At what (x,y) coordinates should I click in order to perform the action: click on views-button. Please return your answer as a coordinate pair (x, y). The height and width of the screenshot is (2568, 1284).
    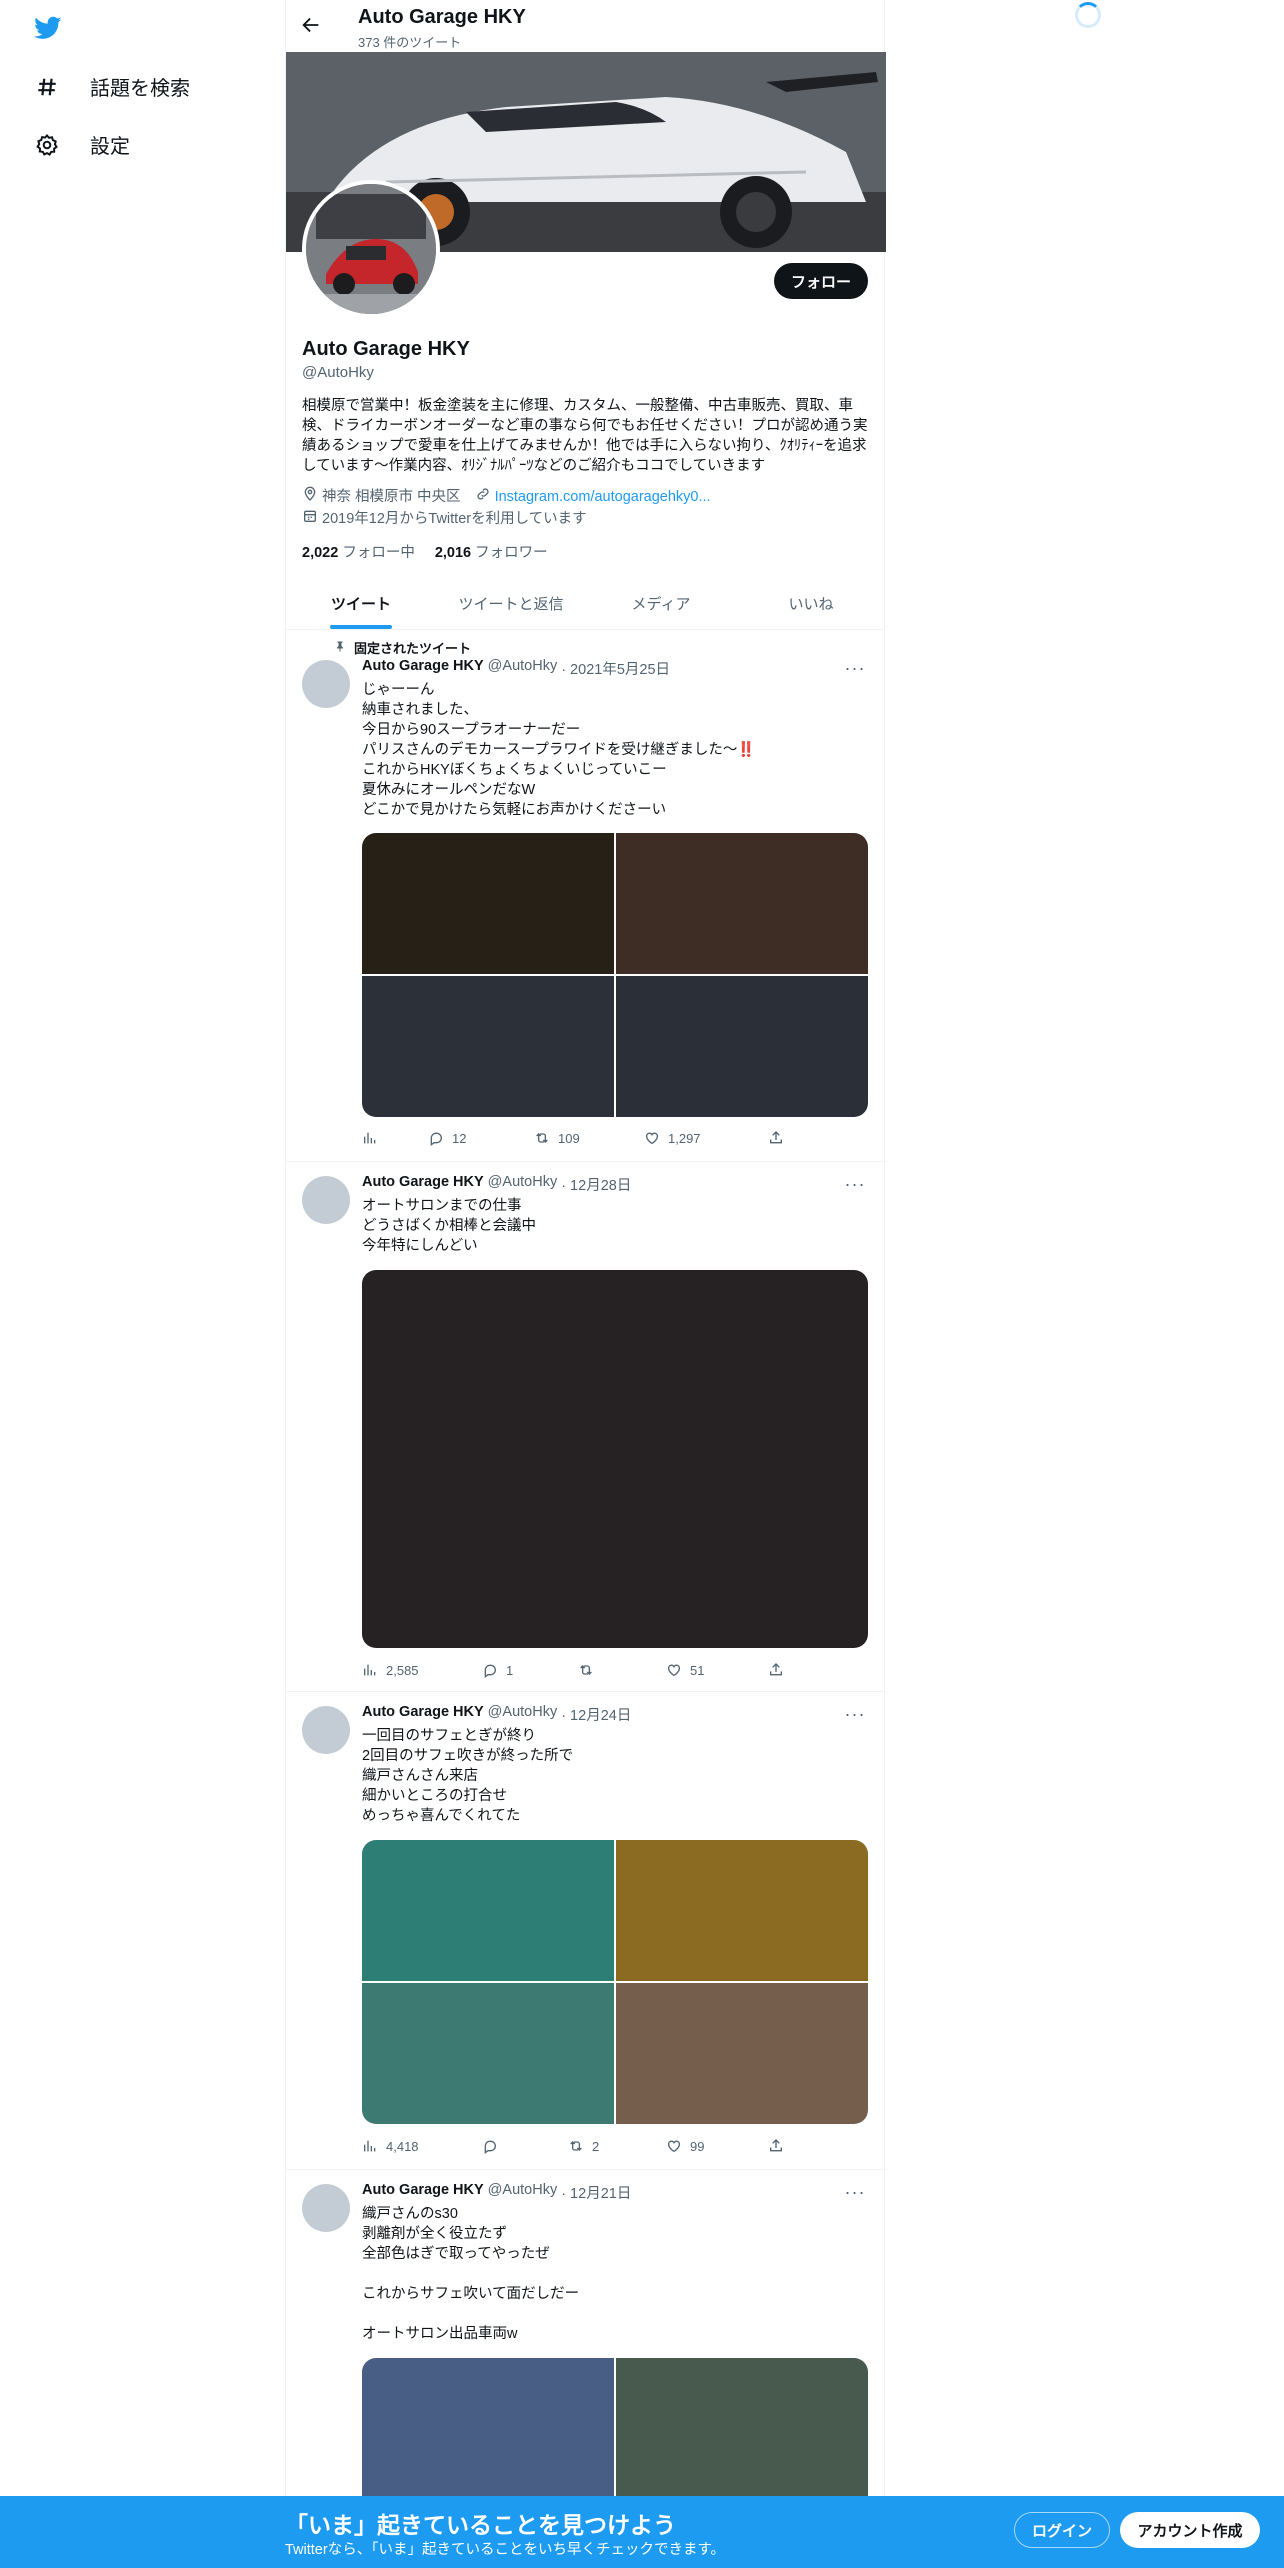
    Looking at the image, I should click on (374, 1138).